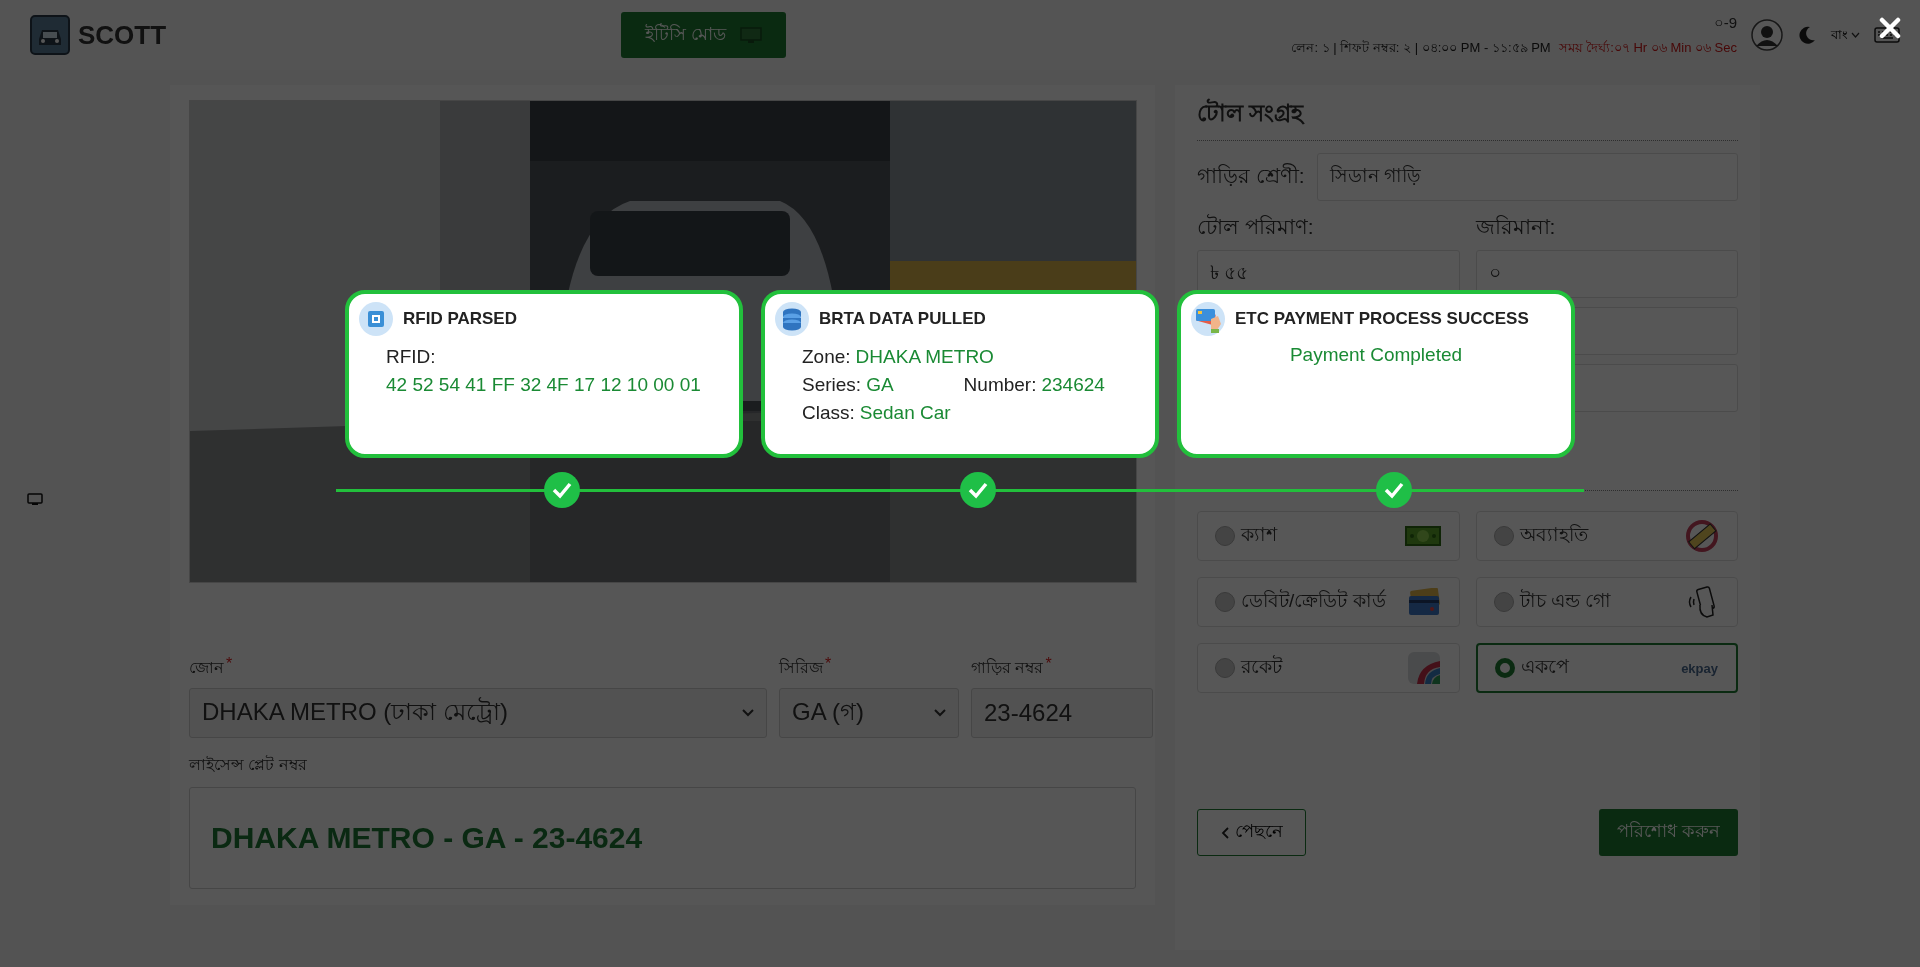 The width and height of the screenshot is (1920, 967). Describe the element at coordinates (1376, 355) in the screenshot. I see `field-value: Payment Completed` at that location.